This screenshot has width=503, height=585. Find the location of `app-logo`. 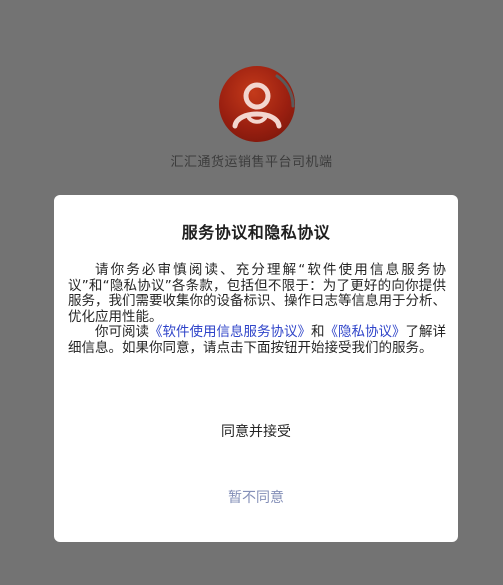

app-logo is located at coordinates (257, 104).